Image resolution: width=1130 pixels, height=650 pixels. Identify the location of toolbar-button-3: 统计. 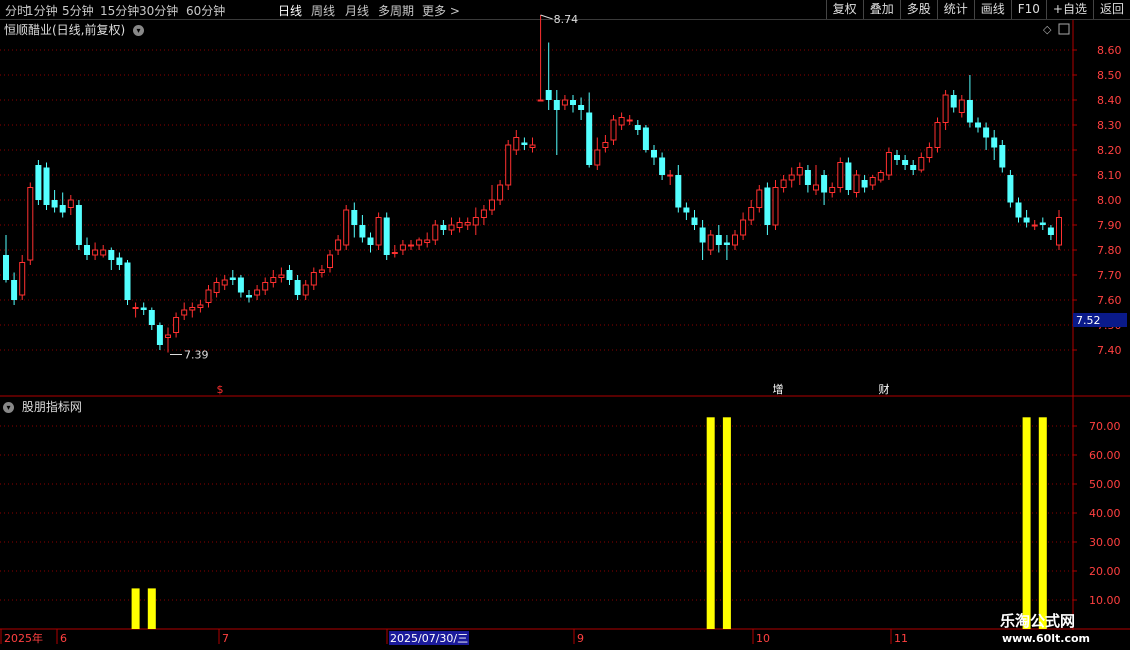
(955, 9).